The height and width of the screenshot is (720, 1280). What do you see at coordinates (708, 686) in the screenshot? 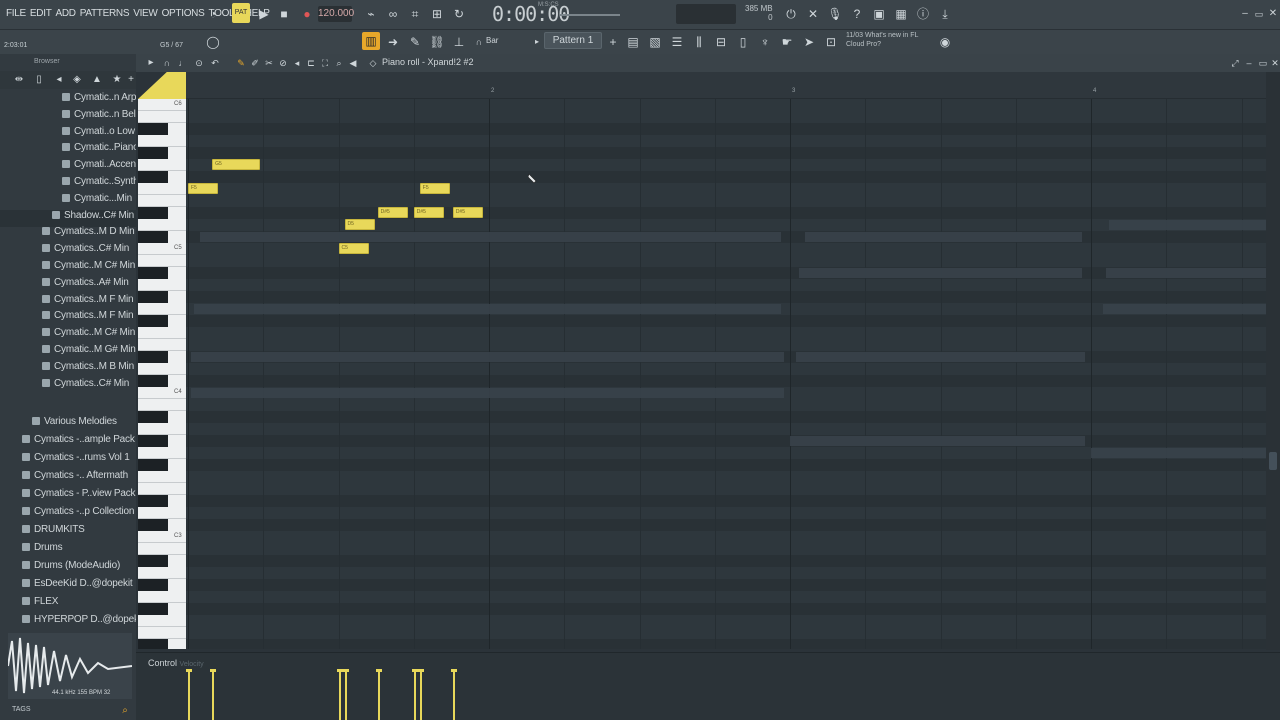
I see `event-editor` at bounding box center [708, 686].